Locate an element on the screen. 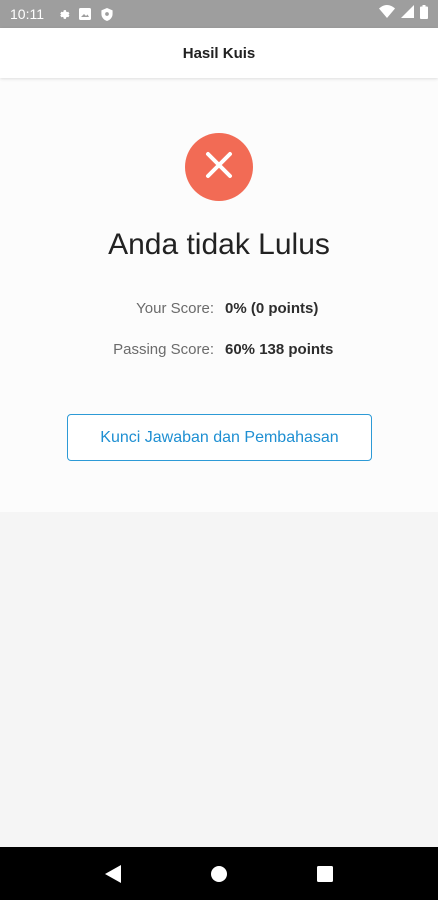  passing-score-value: 60% 138 points is located at coordinates (279, 349).